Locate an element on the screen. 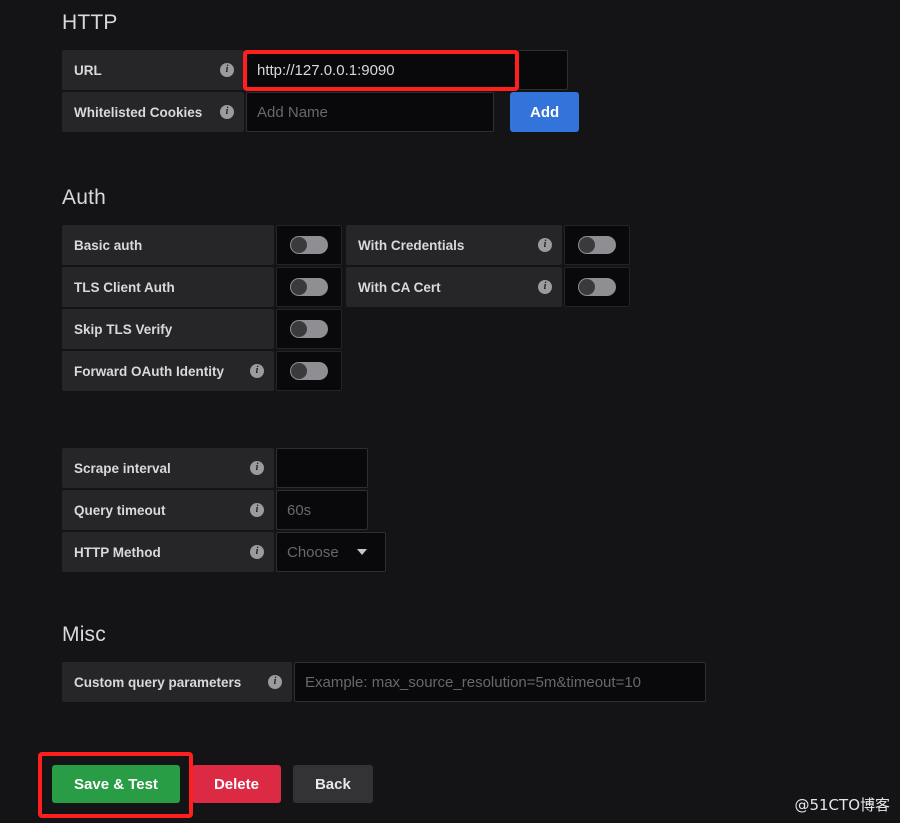  url-row: URL i http://127.0.0.1:9090 is located at coordinates (412, 70).